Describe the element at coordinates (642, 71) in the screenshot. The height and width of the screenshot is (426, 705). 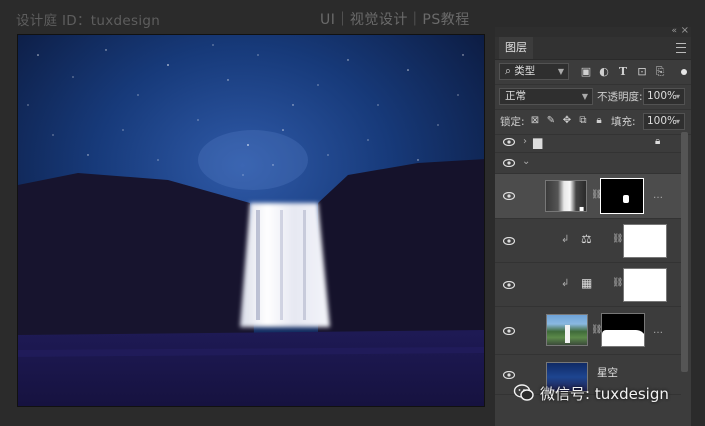
I see `shape-filter-icon: ⊡` at that location.